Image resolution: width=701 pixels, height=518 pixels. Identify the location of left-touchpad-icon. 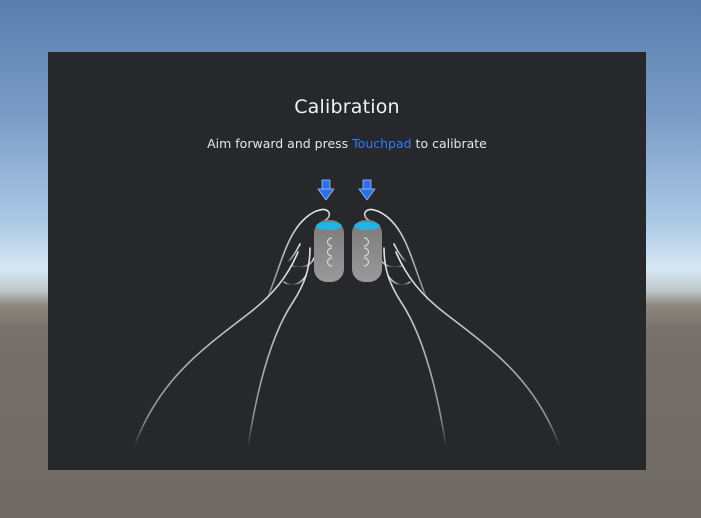
(329, 226).